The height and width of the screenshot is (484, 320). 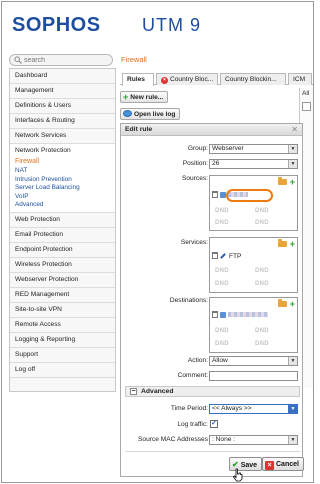 I want to click on hand-cursor-icon, so click(x=237, y=475).